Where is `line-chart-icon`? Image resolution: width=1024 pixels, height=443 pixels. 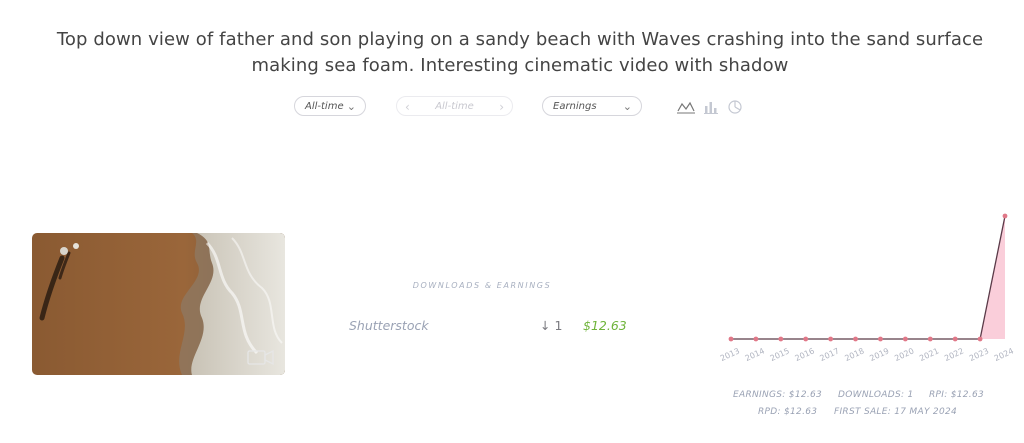 line-chart-icon is located at coordinates (686, 107).